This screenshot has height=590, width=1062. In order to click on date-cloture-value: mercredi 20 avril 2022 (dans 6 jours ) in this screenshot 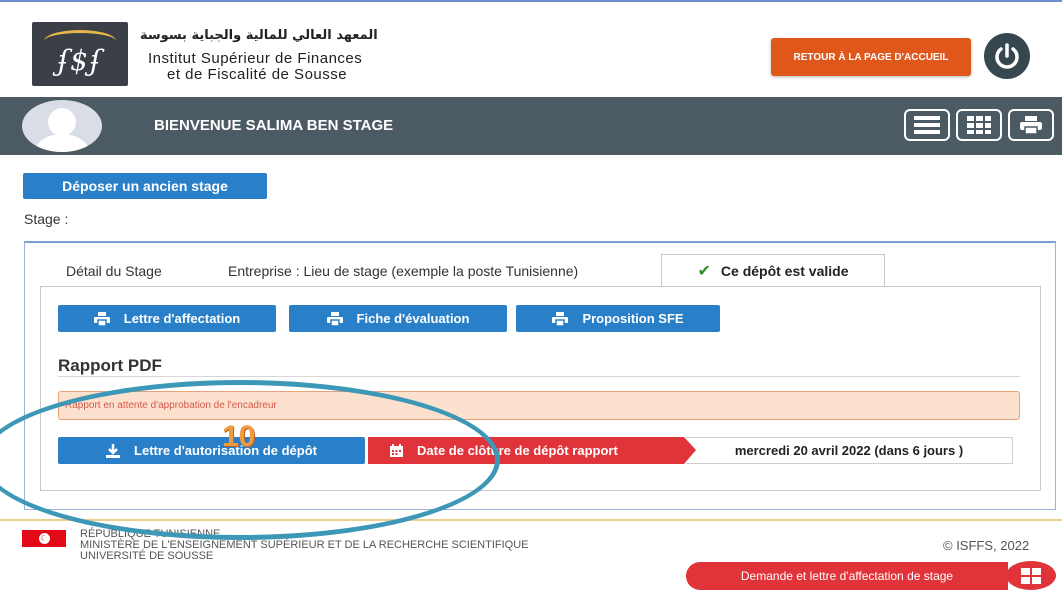, I will do `click(849, 450)`.